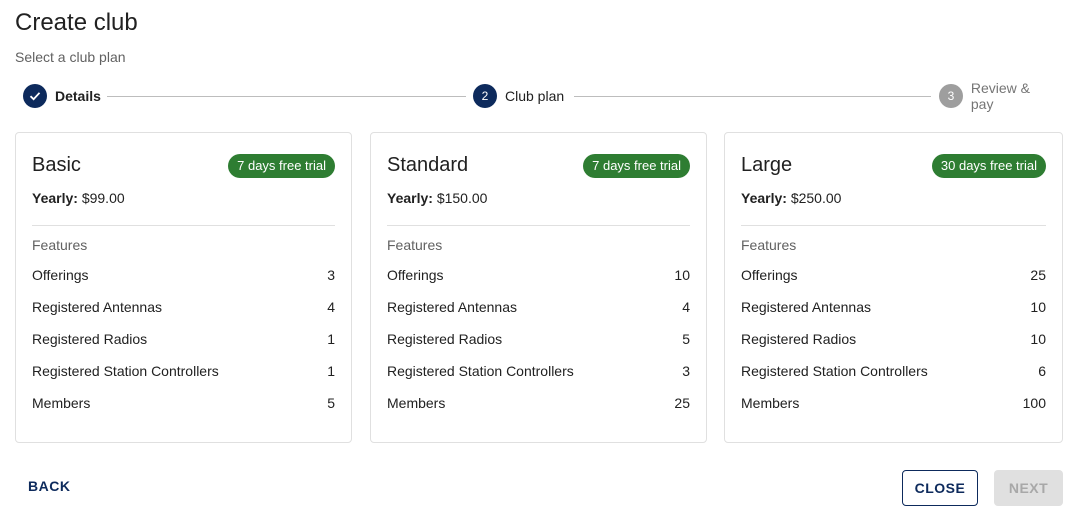 The width and height of the screenshot is (1080, 523). What do you see at coordinates (56, 165) in the screenshot?
I see `plan-name: Basic` at bounding box center [56, 165].